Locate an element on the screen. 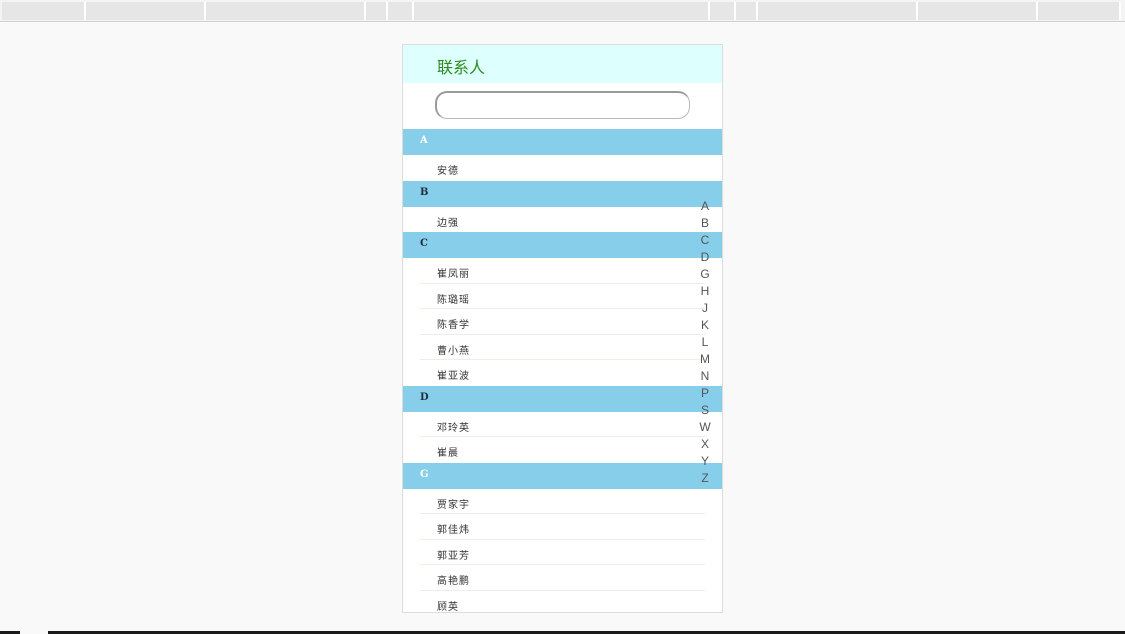  index-letter-a: A is located at coordinates (705, 206).